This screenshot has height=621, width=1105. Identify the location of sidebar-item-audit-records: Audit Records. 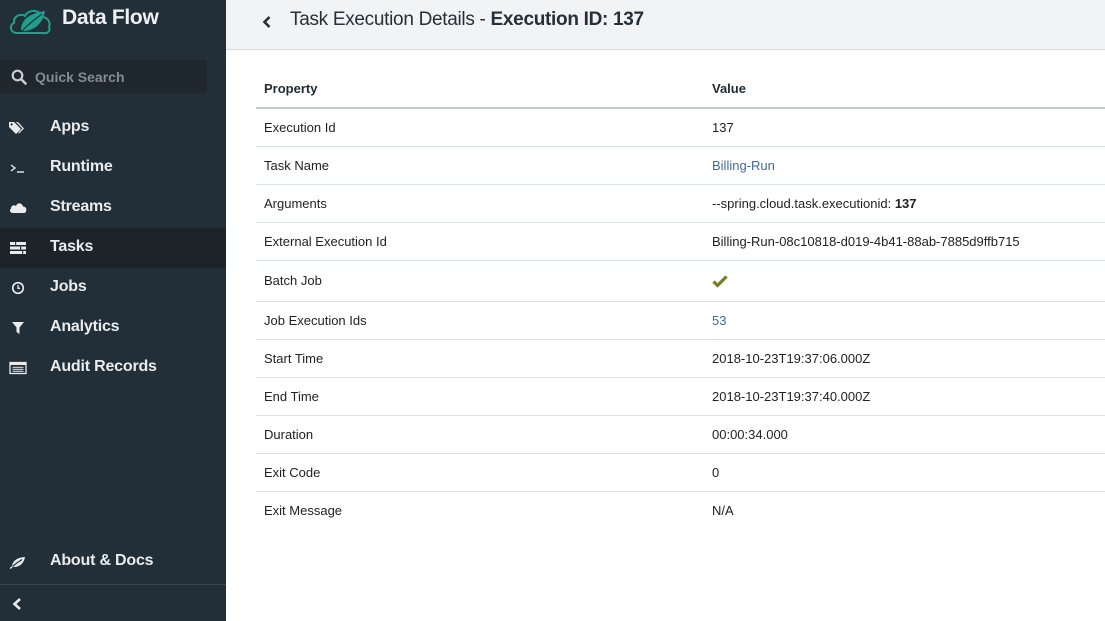
(113, 368).